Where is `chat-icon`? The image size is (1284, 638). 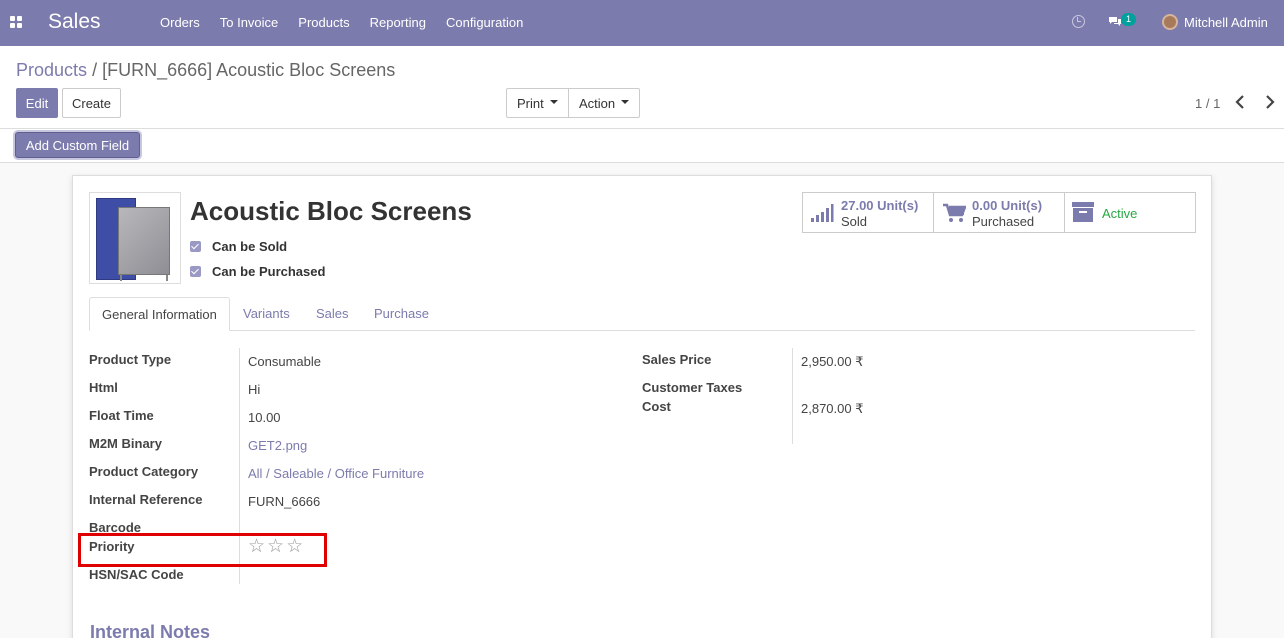
chat-icon is located at coordinates (1115, 21).